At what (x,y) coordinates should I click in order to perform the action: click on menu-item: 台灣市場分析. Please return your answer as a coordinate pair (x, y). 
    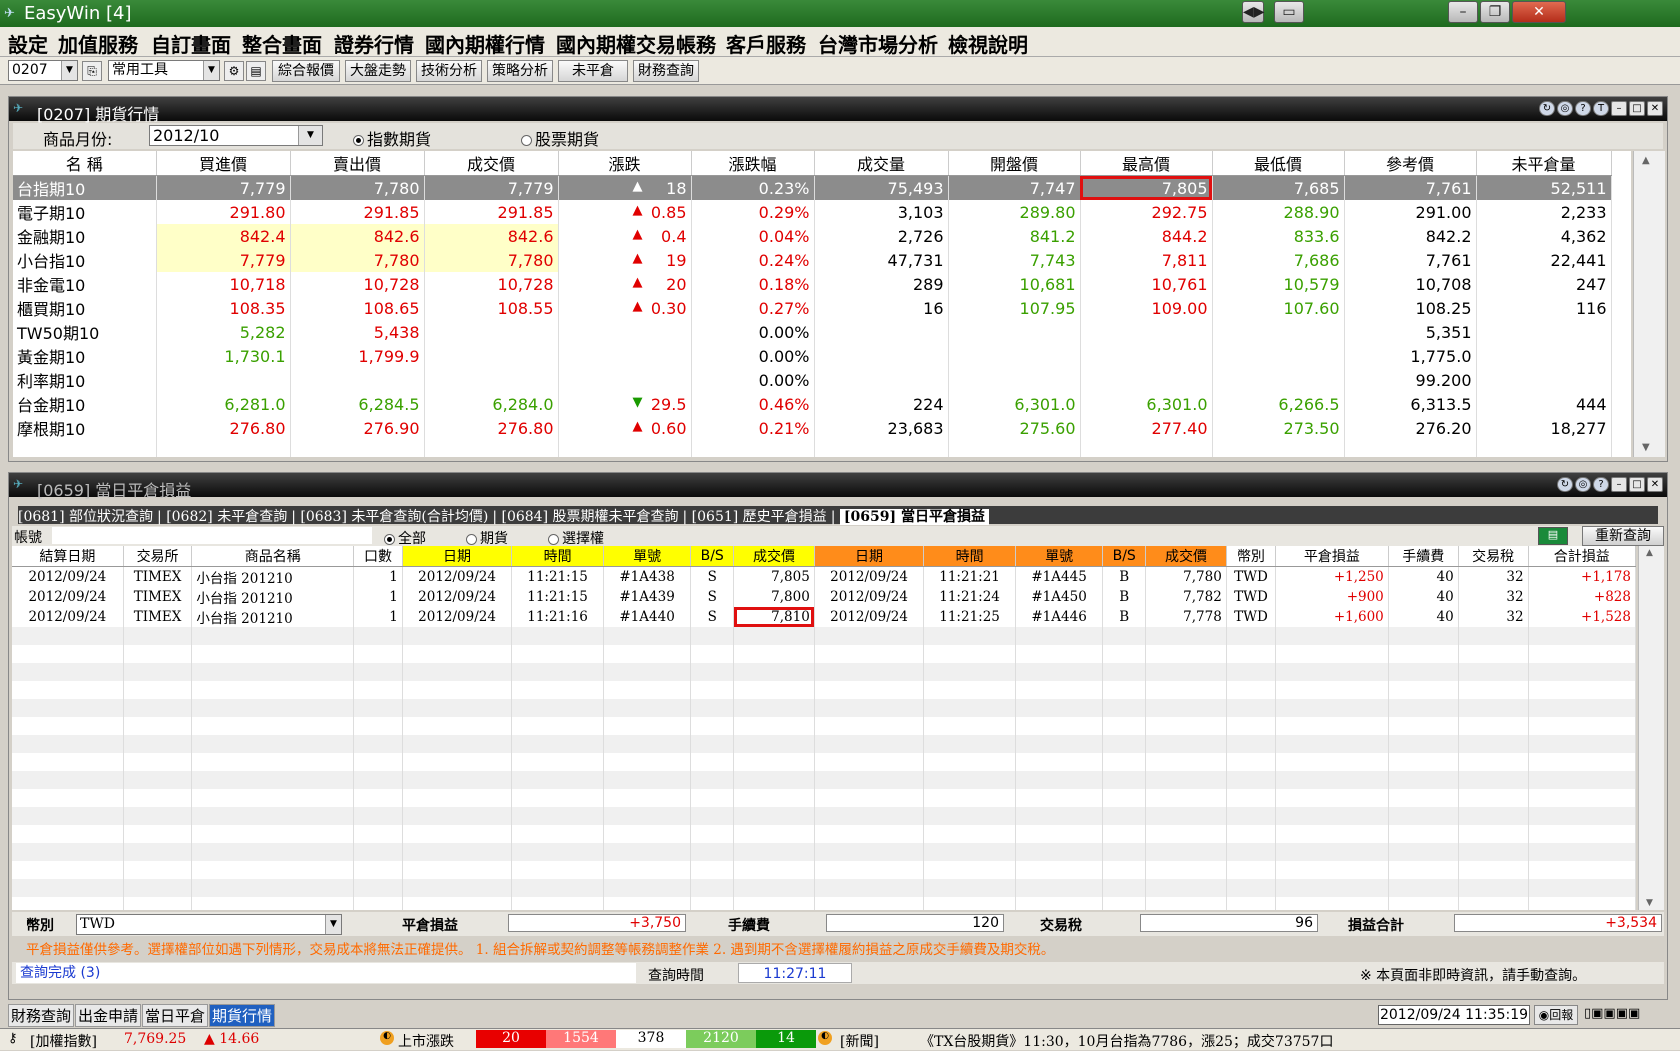
    Looking at the image, I should click on (878, 43).